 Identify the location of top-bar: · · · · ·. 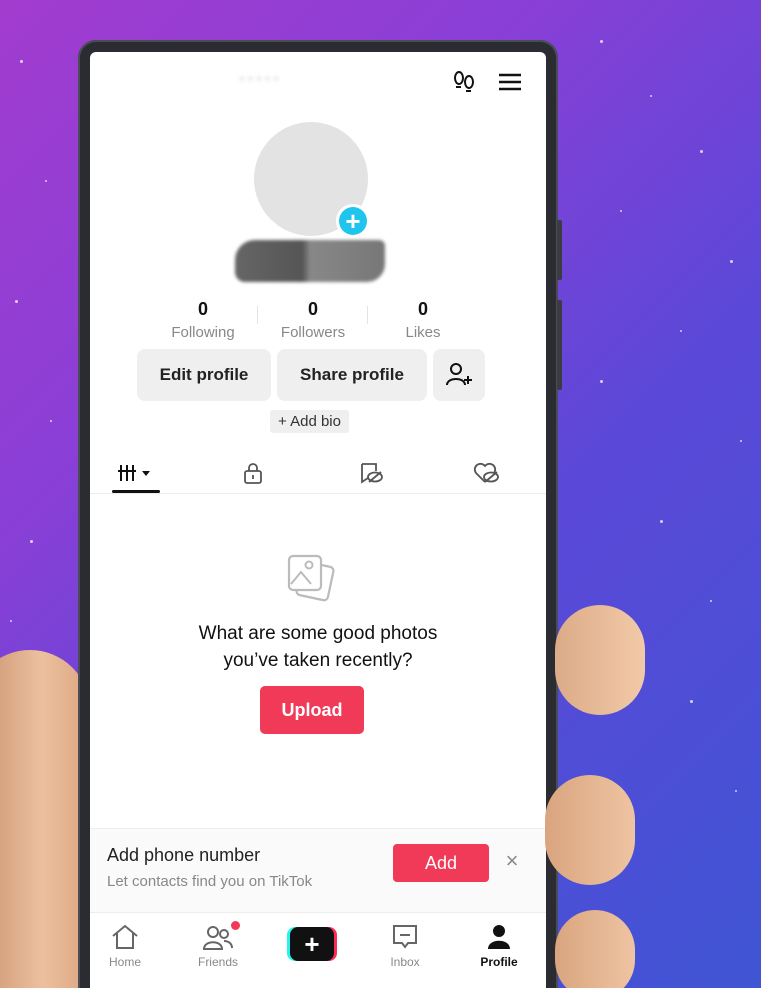
(318, 82).